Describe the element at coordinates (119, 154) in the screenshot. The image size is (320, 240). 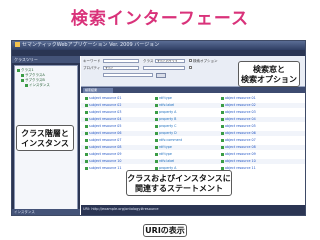
I see `subject-cell: subject resource 09` at that location.